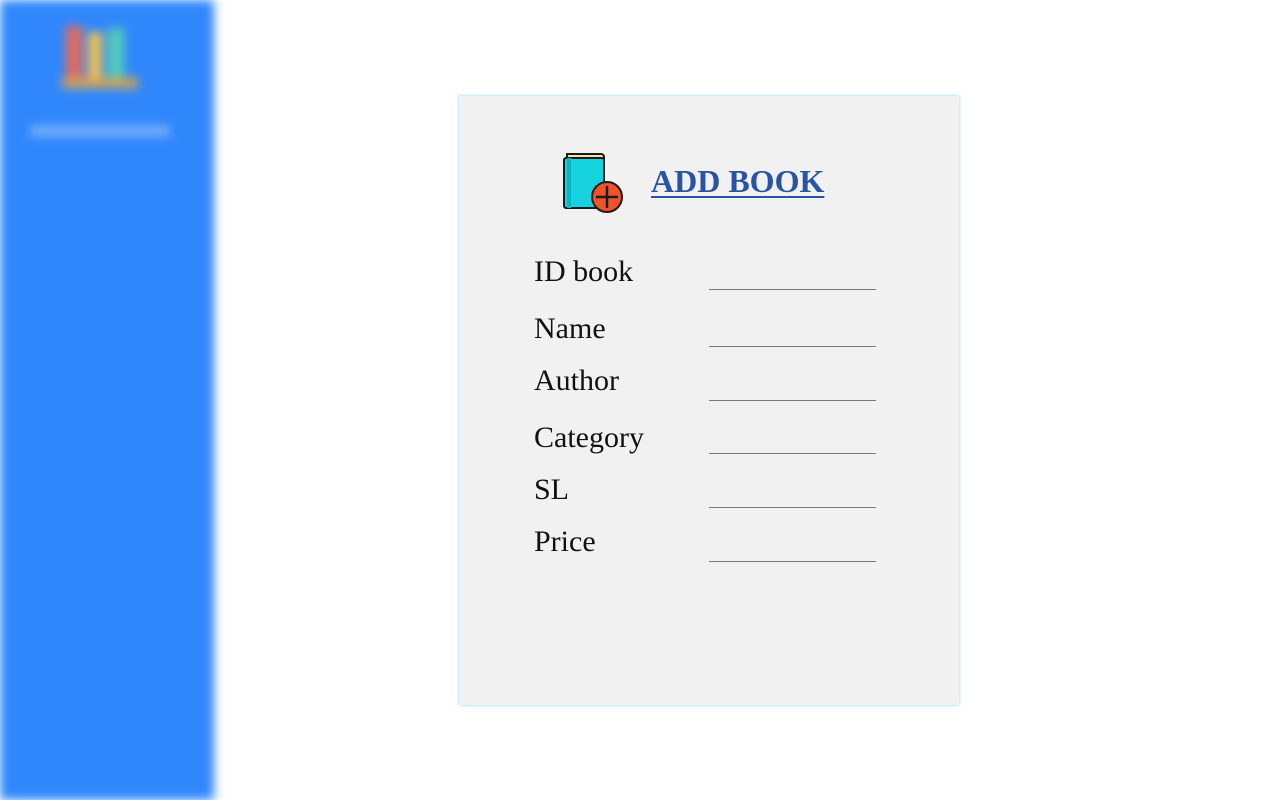 This screenshot has width=1280, height=800. Describe the element at coordinates (792, 548) in the screenshot. I see `price-input` at that location.